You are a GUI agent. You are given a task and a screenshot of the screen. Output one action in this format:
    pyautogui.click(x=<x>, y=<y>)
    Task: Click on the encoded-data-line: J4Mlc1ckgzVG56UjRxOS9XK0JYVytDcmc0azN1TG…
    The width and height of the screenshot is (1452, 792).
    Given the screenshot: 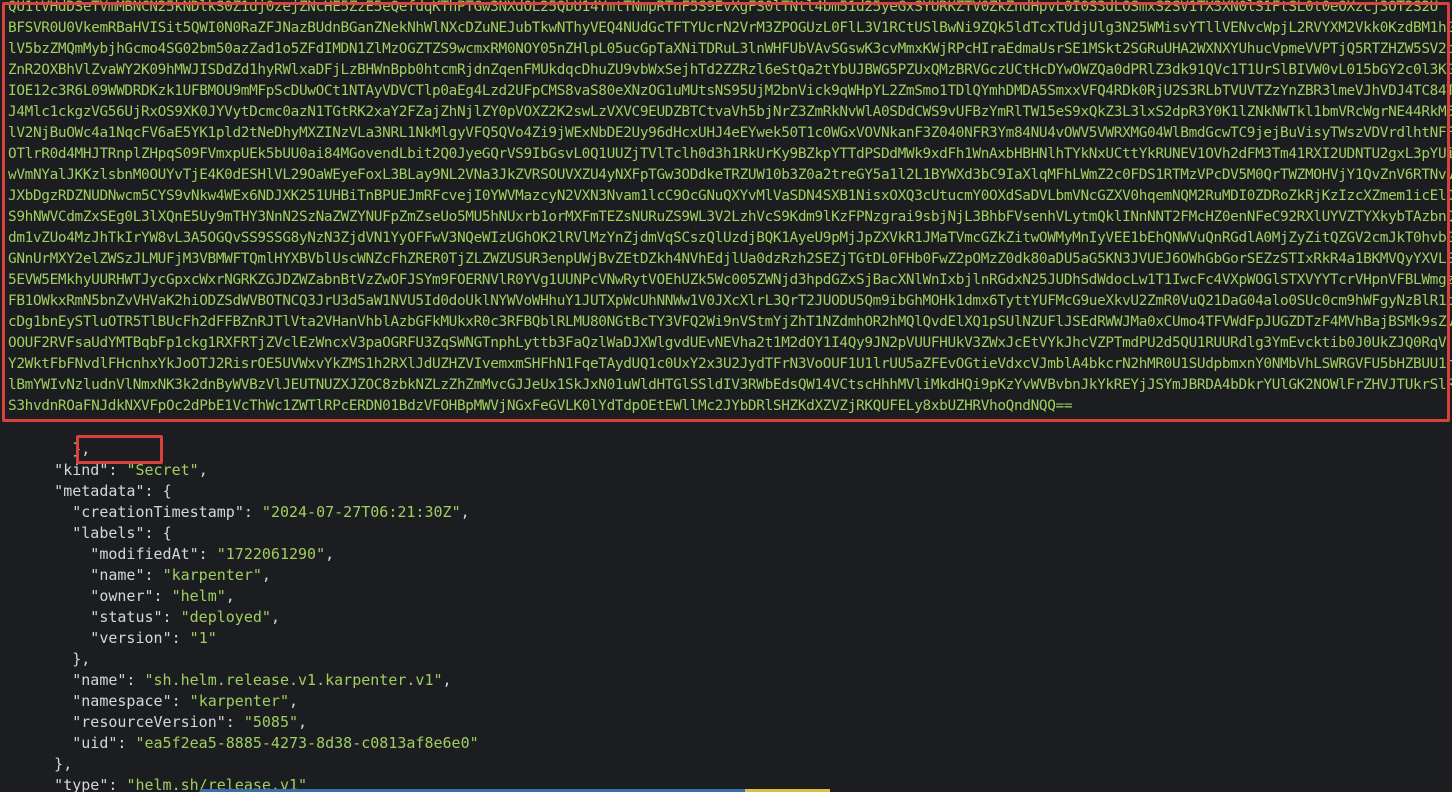 What is the action you would take?
    pyautogui.click(x=730, y=112)
    